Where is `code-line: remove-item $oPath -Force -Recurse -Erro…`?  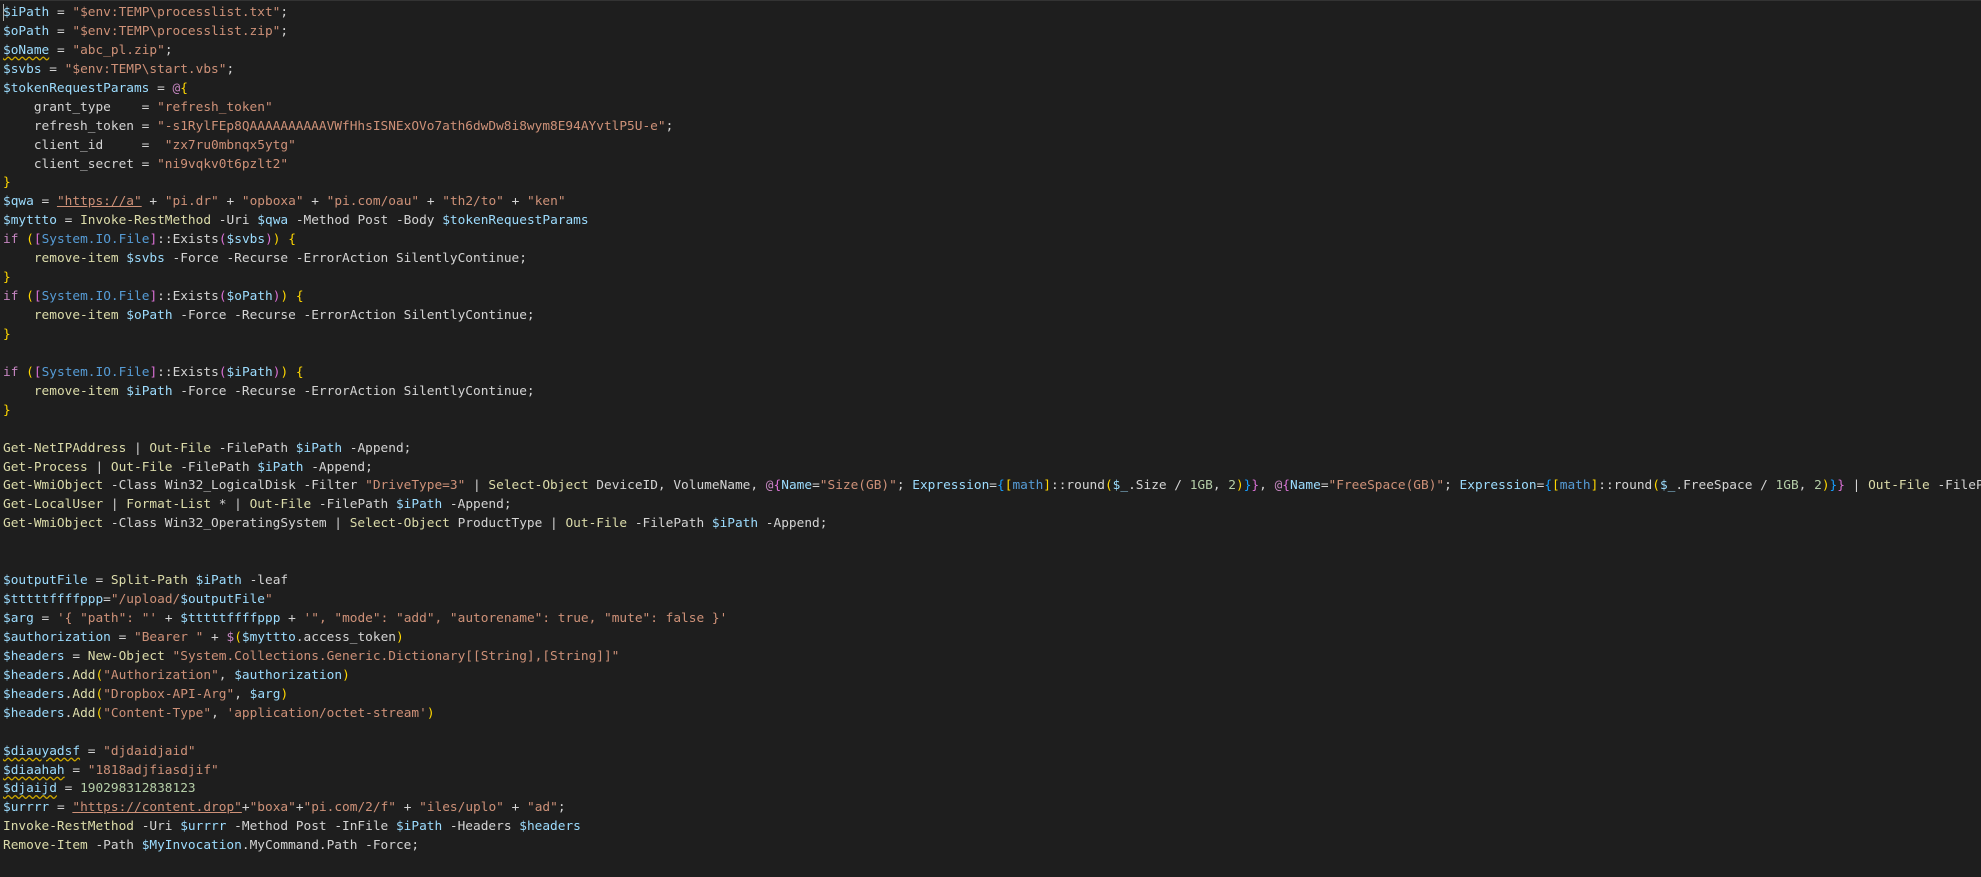
code-line: remove-item $oPath -Force -Recurse -Erro… is located at coordinates (992, 316).